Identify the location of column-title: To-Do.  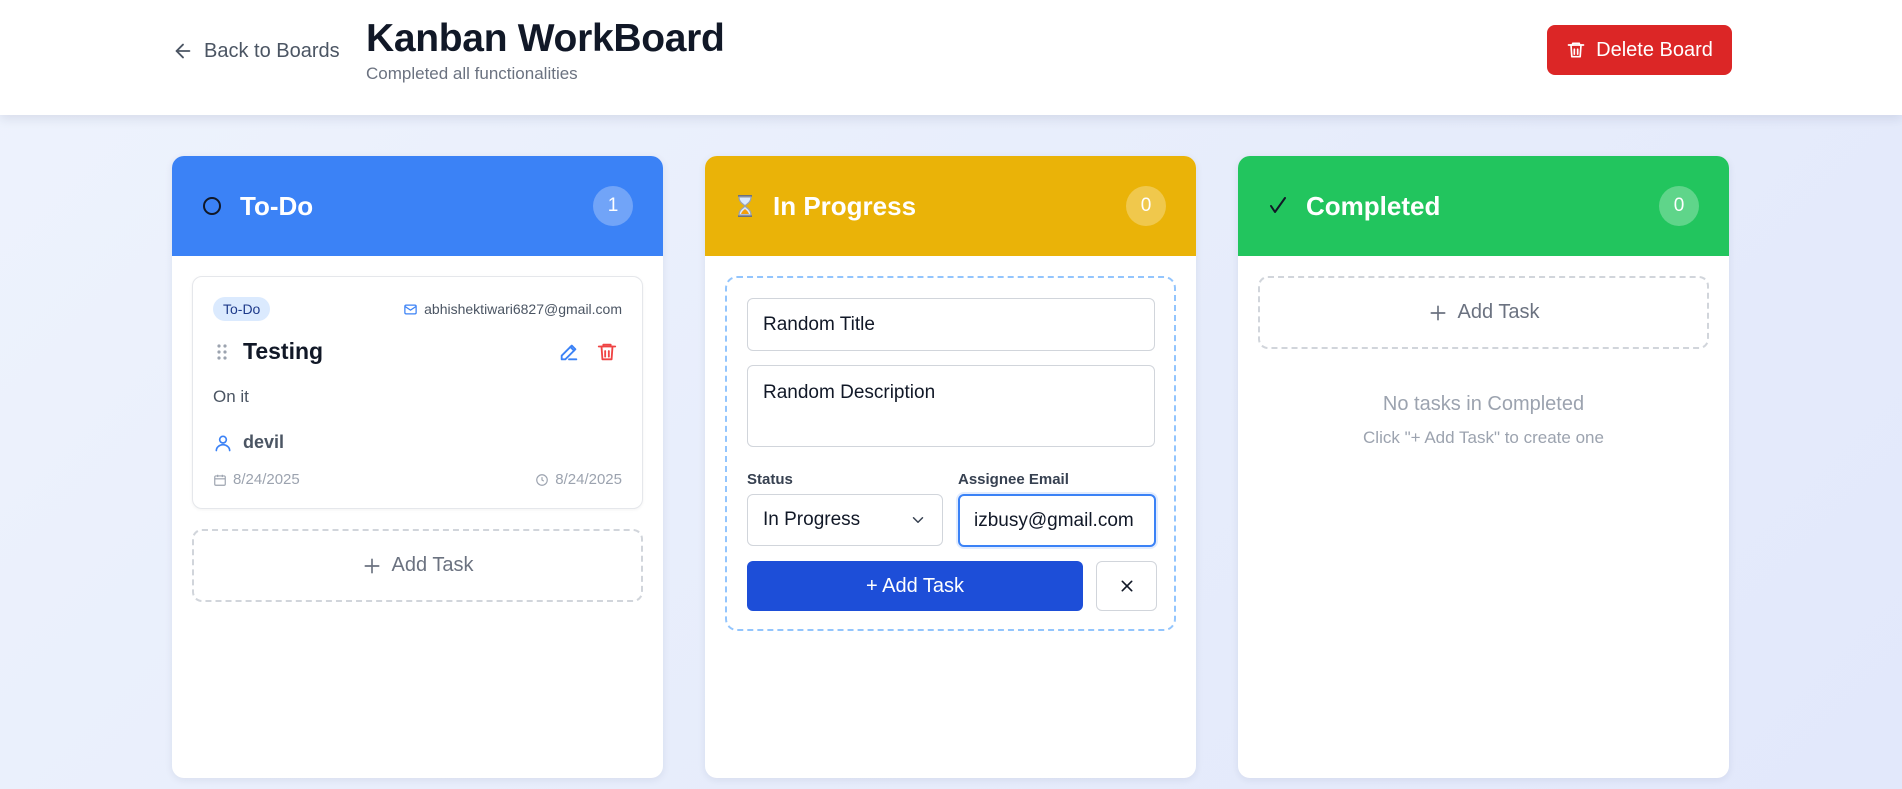
(277, 205).